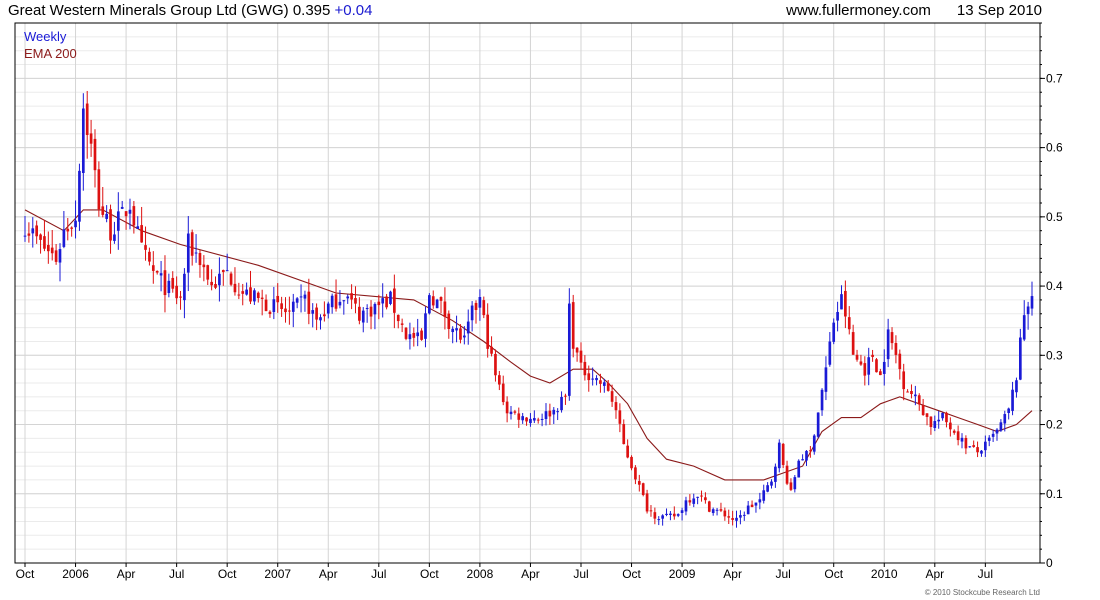  Describe the element at coordinates (75, 574) in the screenshot. I see `x-tick-label: 2006` at that location.